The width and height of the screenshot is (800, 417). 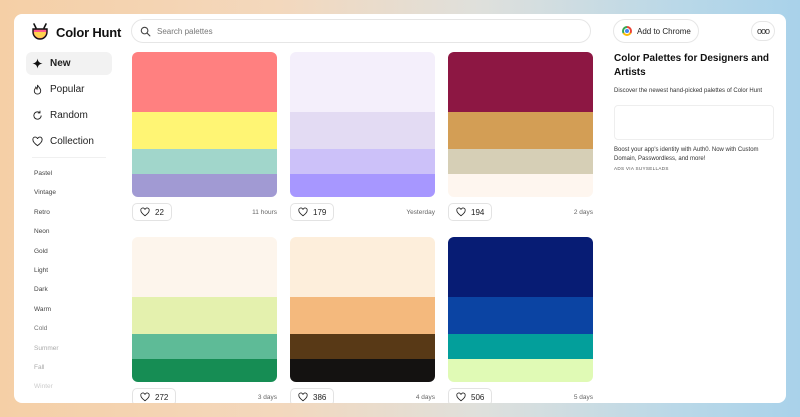 What do you see at coordinates (69, 367) in the screenshot?
I see `tag-fall: Fall` at bounding box center [69, 367].